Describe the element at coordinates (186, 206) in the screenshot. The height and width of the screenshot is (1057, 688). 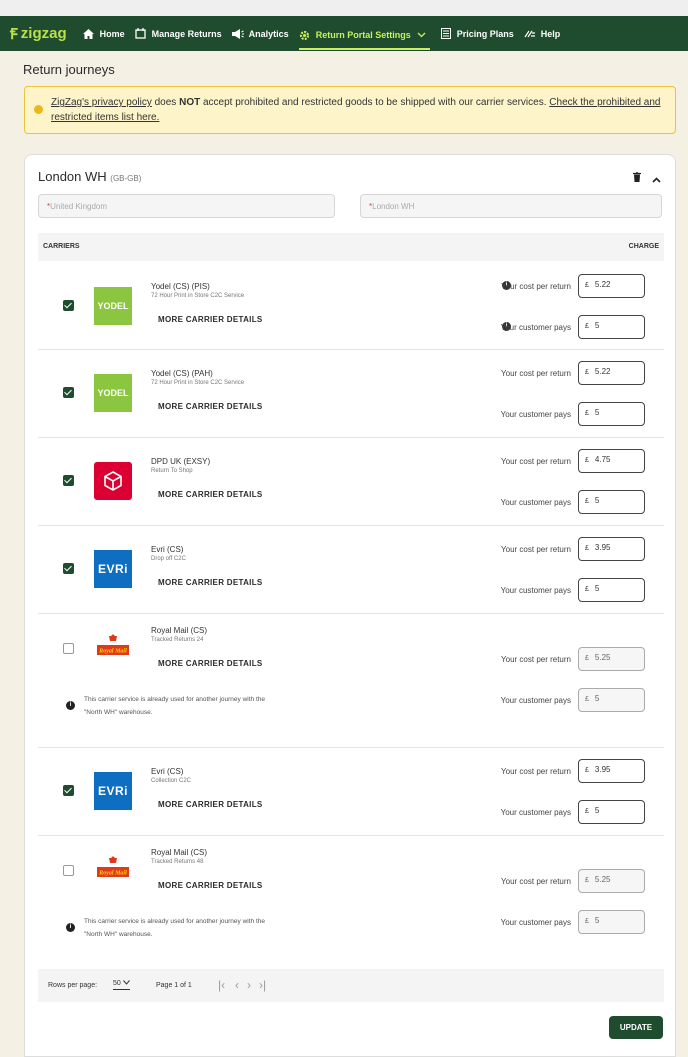
I see `country-select: *United Kingdom` at that location.